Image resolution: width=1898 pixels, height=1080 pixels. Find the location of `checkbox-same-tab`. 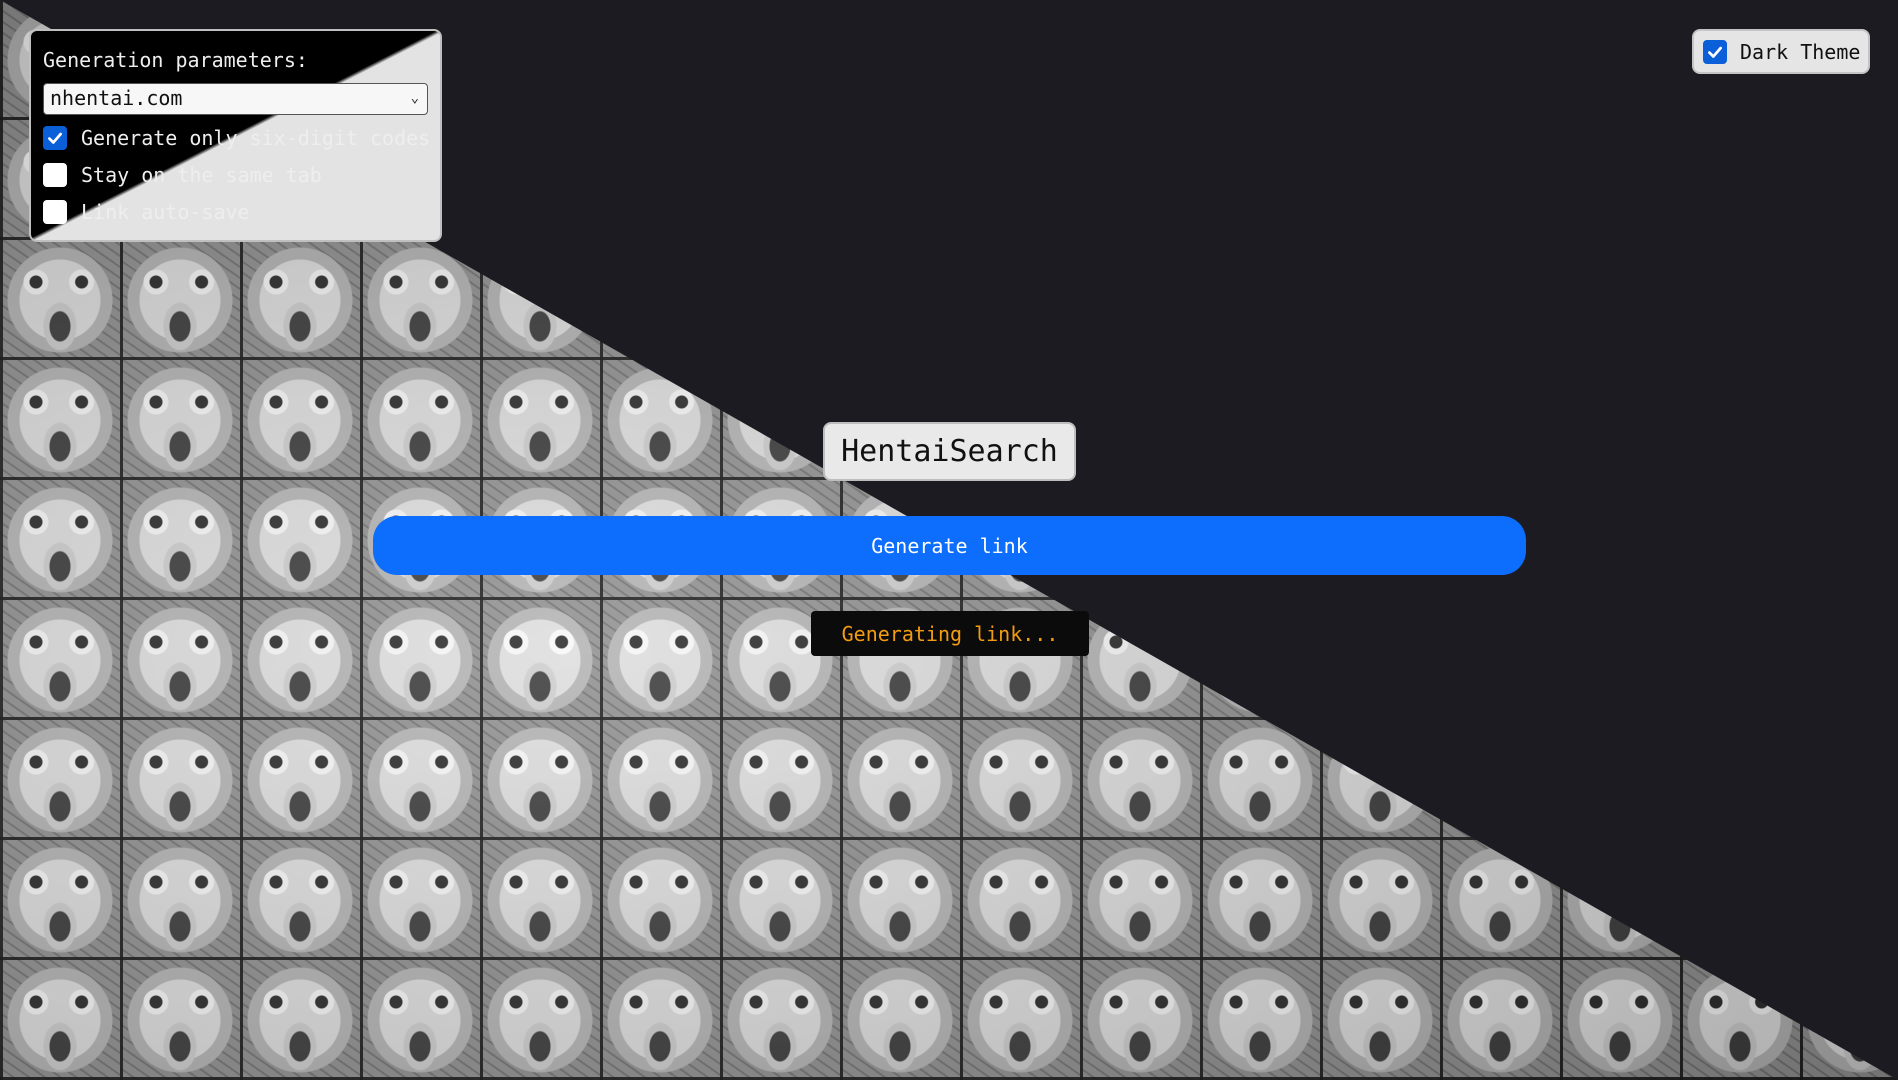

checkbox-same-tab is located at coordinates (55, 175).